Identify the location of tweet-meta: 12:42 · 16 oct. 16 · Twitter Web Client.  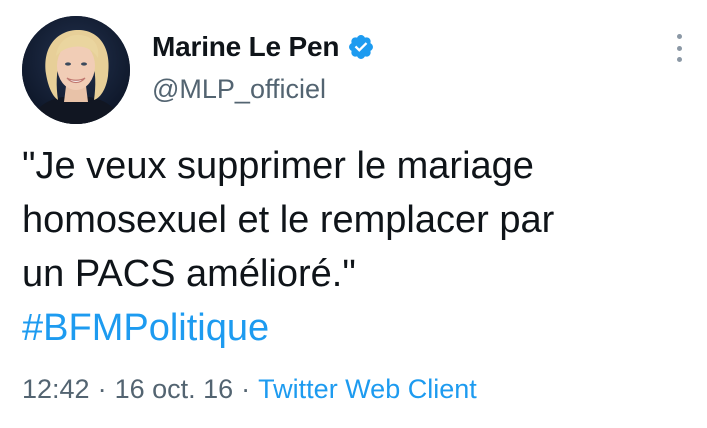
(249, 389).